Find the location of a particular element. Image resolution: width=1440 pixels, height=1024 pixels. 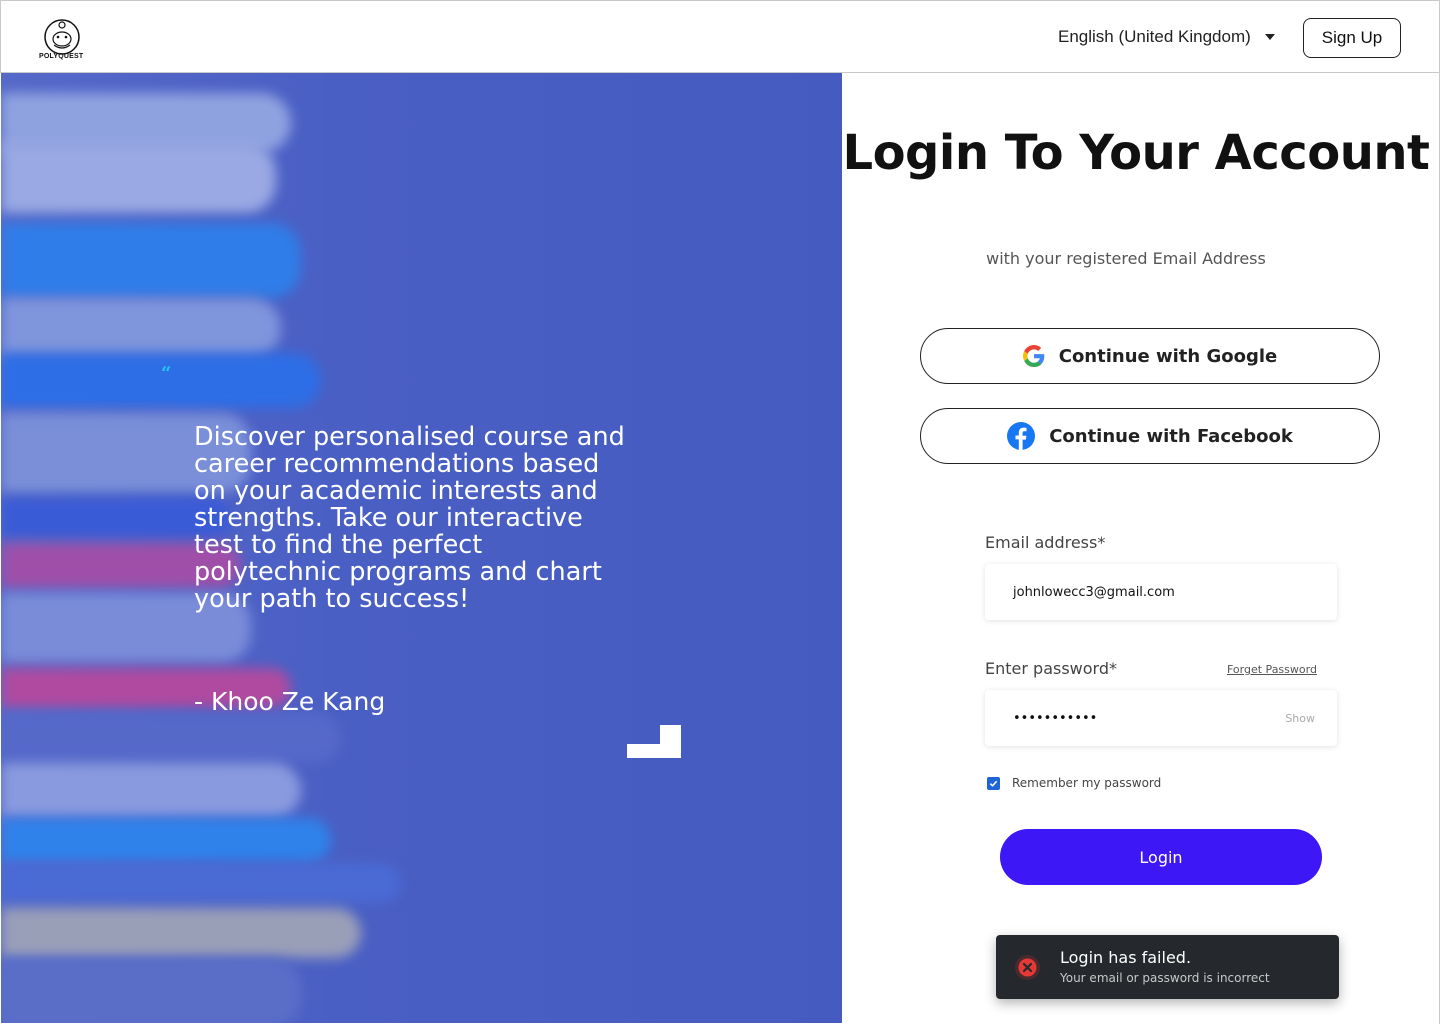

quote-mark-icon: “ is located at coordinates (166, 373).